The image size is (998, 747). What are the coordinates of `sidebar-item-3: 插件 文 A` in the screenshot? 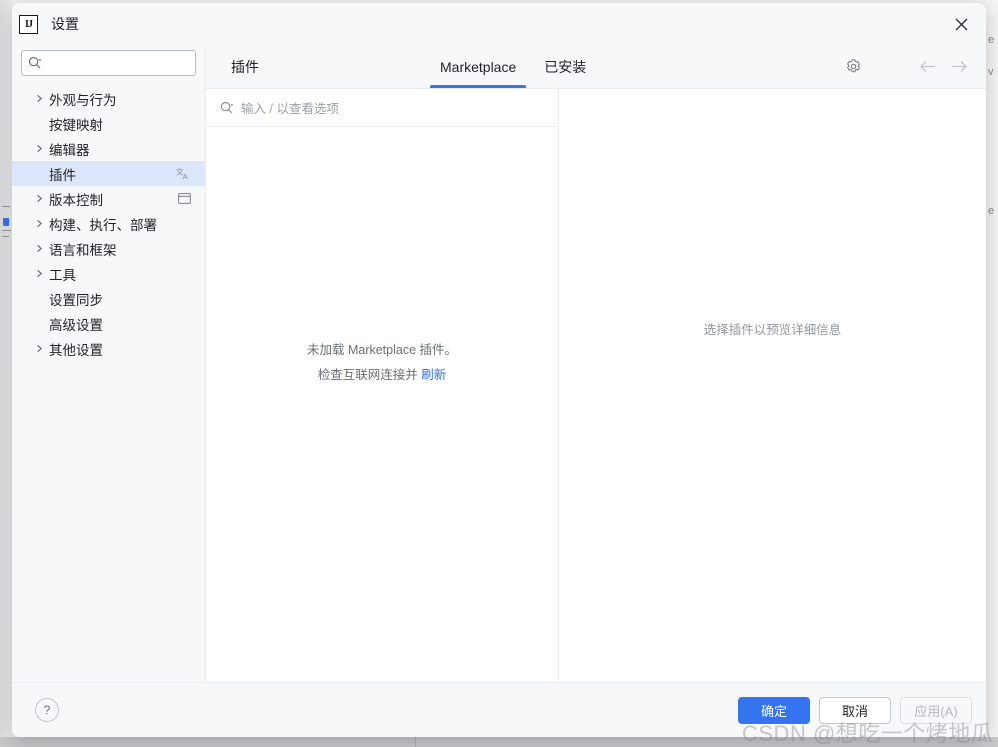 It's located at (108, 173).